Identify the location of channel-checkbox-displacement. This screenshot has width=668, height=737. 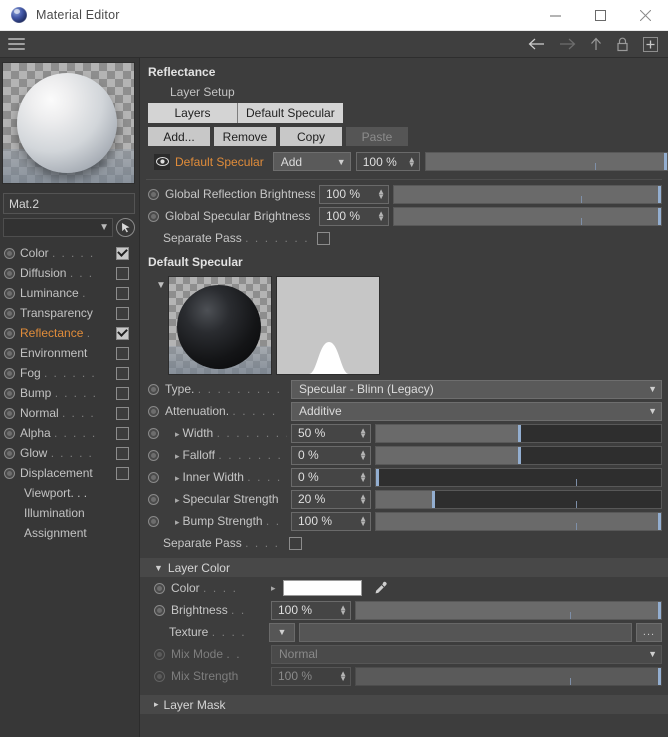
(122, 473).